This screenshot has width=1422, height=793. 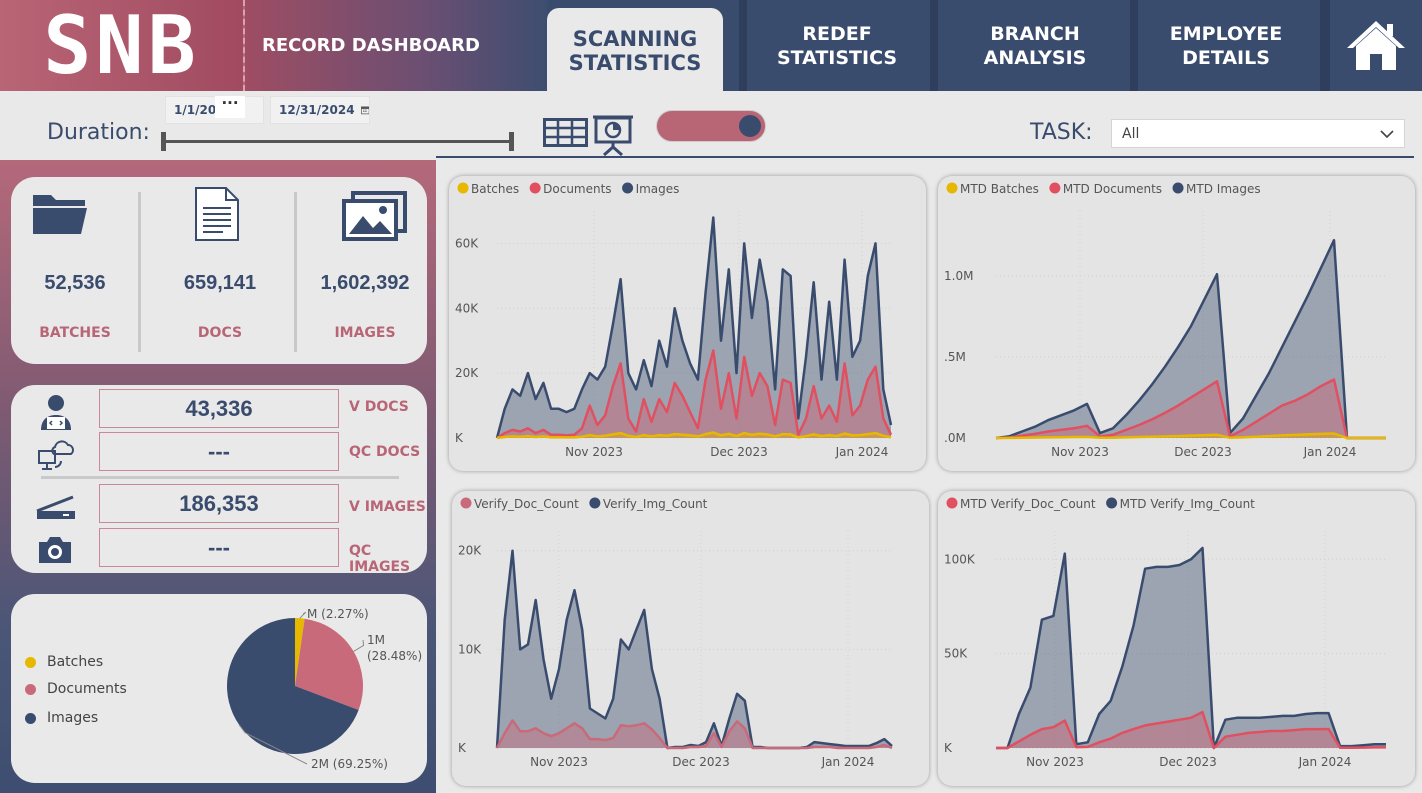 What do you see at coordinates (220, 283) in the screenshot?
I see `docs-count: 659,141` at bounding box center [220, 283].